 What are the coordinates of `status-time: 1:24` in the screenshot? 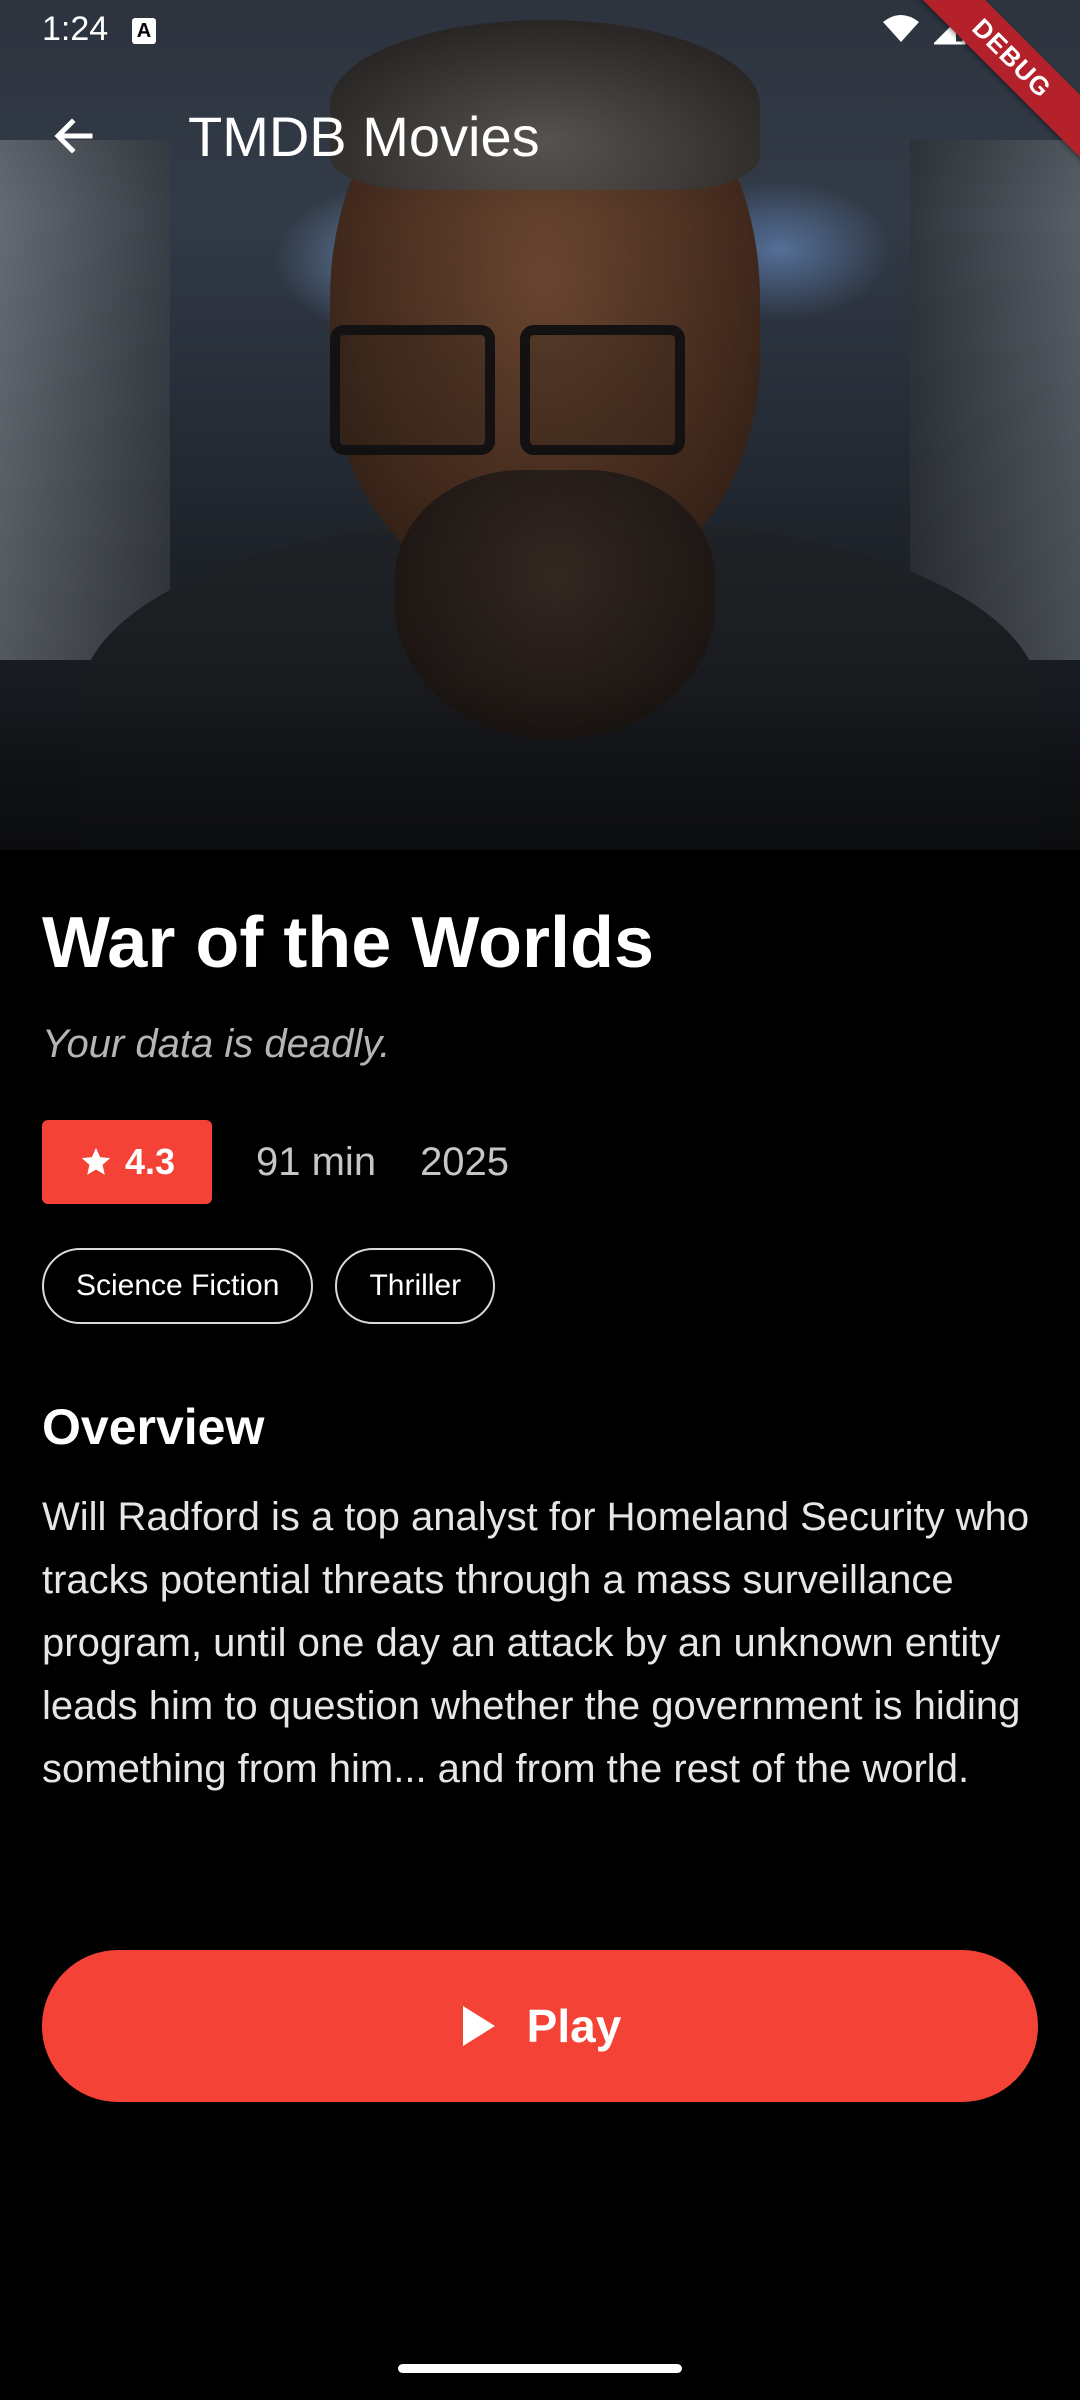 It's located at (75, 29).